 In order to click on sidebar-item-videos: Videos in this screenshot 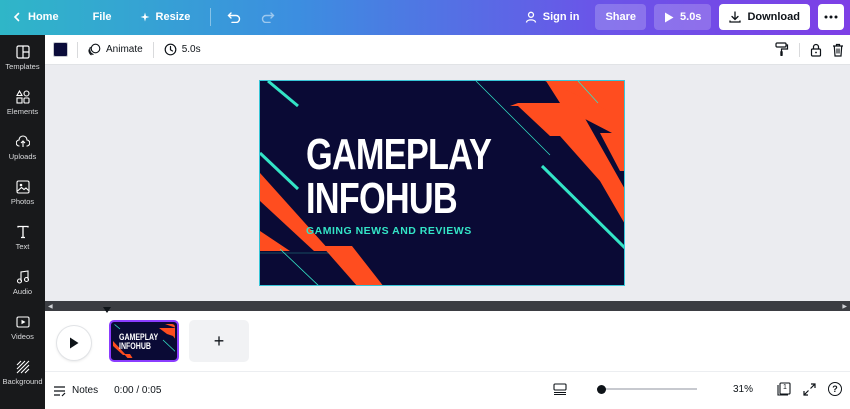, I will do `click(22, 327)`.